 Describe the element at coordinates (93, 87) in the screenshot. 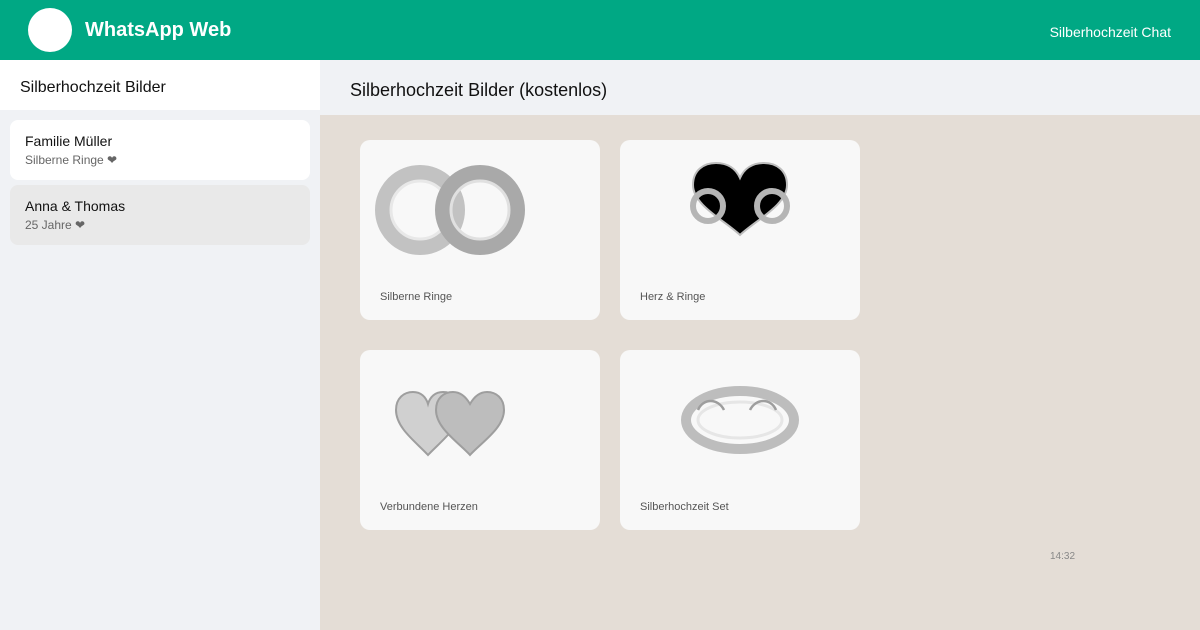

I see `sidebar-title: Silberhochzeit Bilder` at that location.